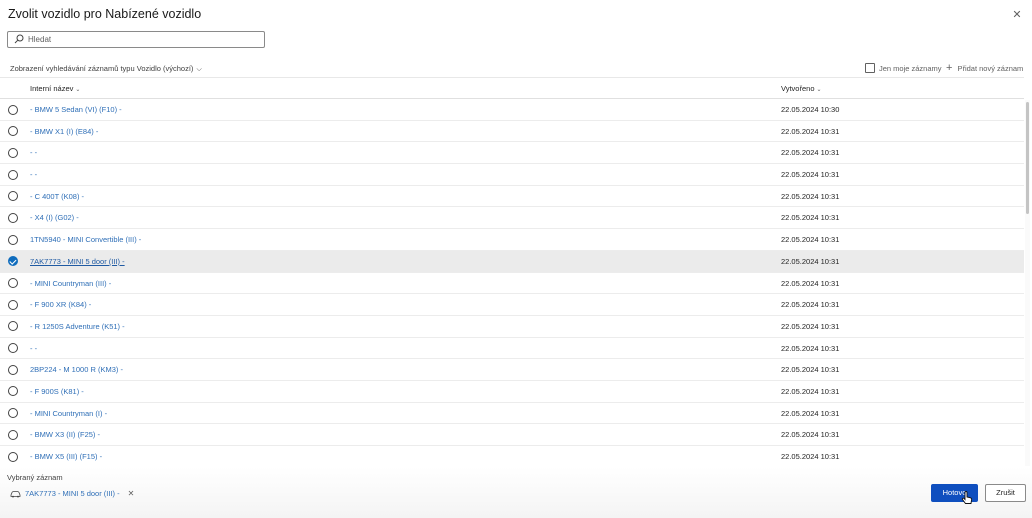 The height and width of the screenshot is (518, 1032). Describe the element at coordinates (516, 15) in the screenshot. I see `dialog-header: Zvolit vozidlo pro Nabízené vozidlo ✕` at that location.